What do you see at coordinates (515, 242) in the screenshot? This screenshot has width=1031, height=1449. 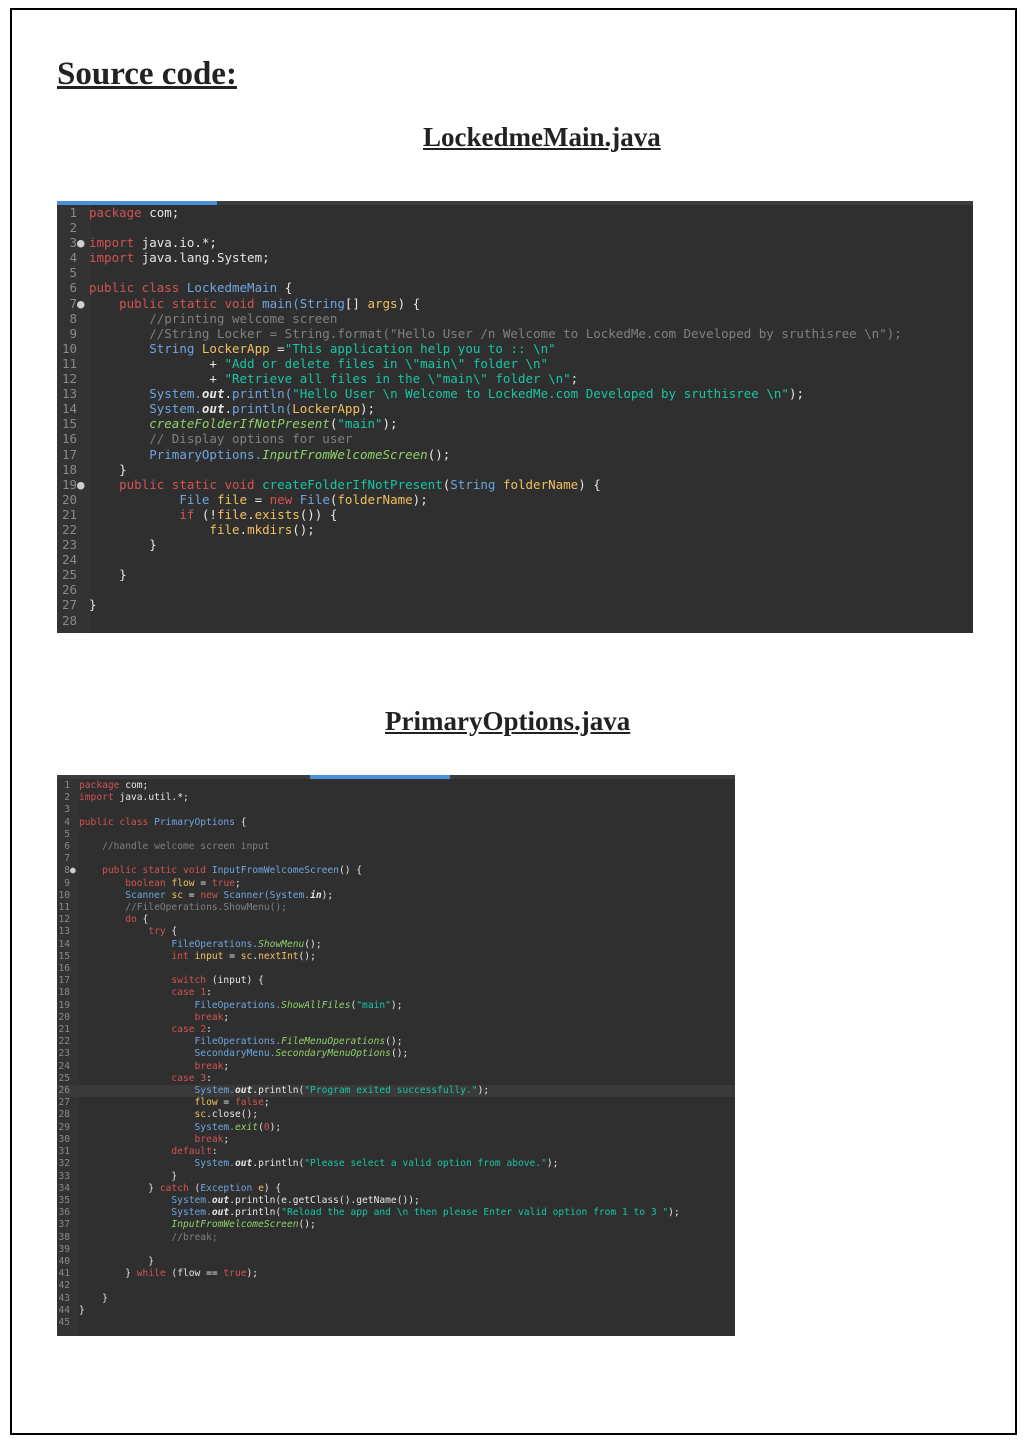 I see `code-line: 3● import java.io.*;` at bounding box center [515, 242].